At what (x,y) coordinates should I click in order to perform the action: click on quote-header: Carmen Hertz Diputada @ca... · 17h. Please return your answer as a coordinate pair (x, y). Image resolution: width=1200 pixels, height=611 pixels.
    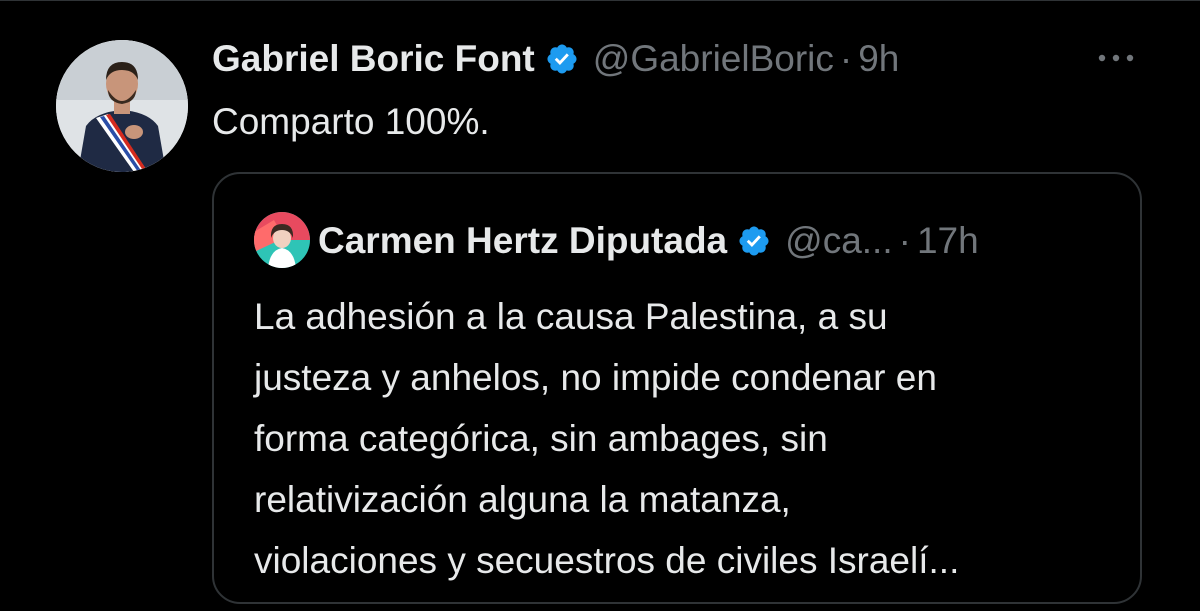
    Looking at the image, I should click on (648, 241).